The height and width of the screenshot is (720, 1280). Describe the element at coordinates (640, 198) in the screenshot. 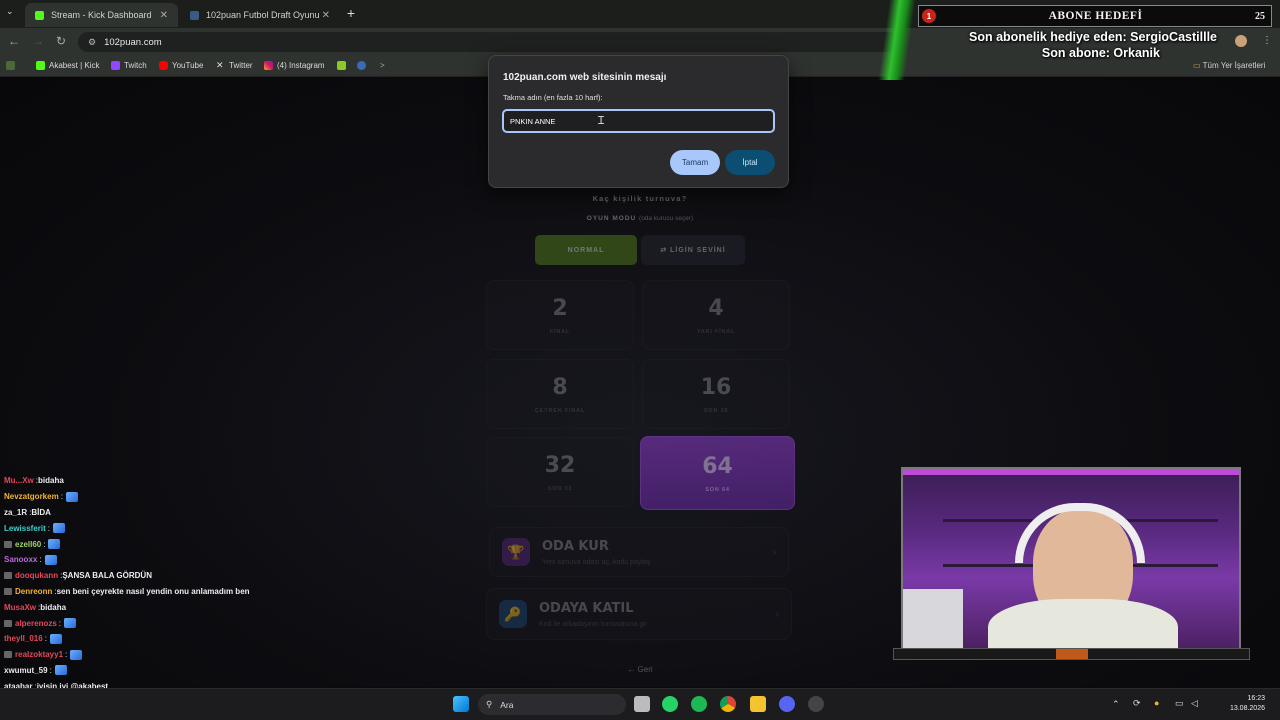

I see `tournament-size-heading: Kaç kişilik turnuva?` at that location.